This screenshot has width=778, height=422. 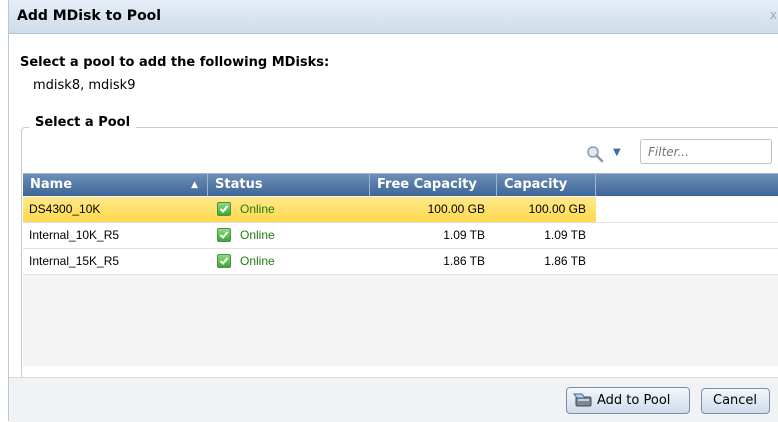 I want to click on pool-capacity: 1.09 TB, so click(x=565, y=235).